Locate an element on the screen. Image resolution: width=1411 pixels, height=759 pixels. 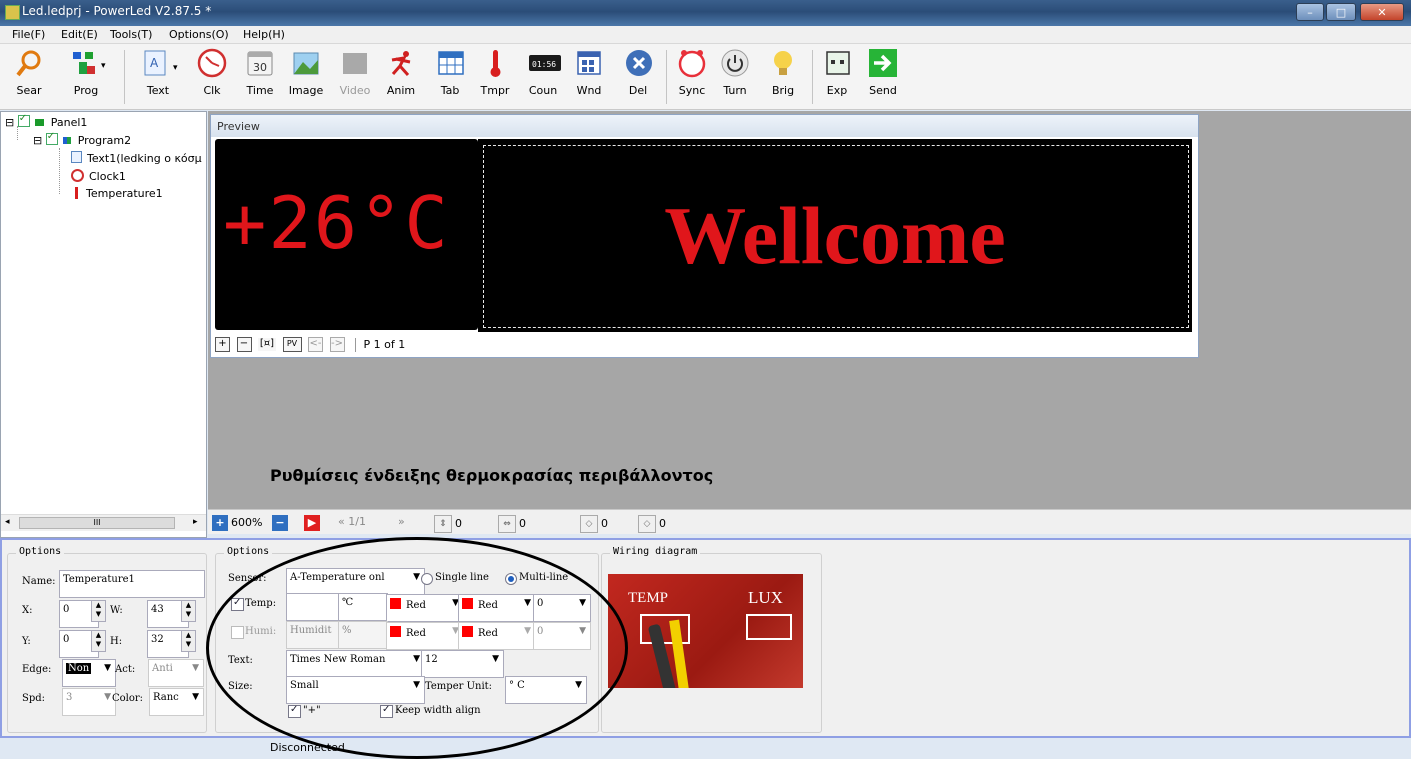
time-button: 30 Time is located at coordinates (260, 72).